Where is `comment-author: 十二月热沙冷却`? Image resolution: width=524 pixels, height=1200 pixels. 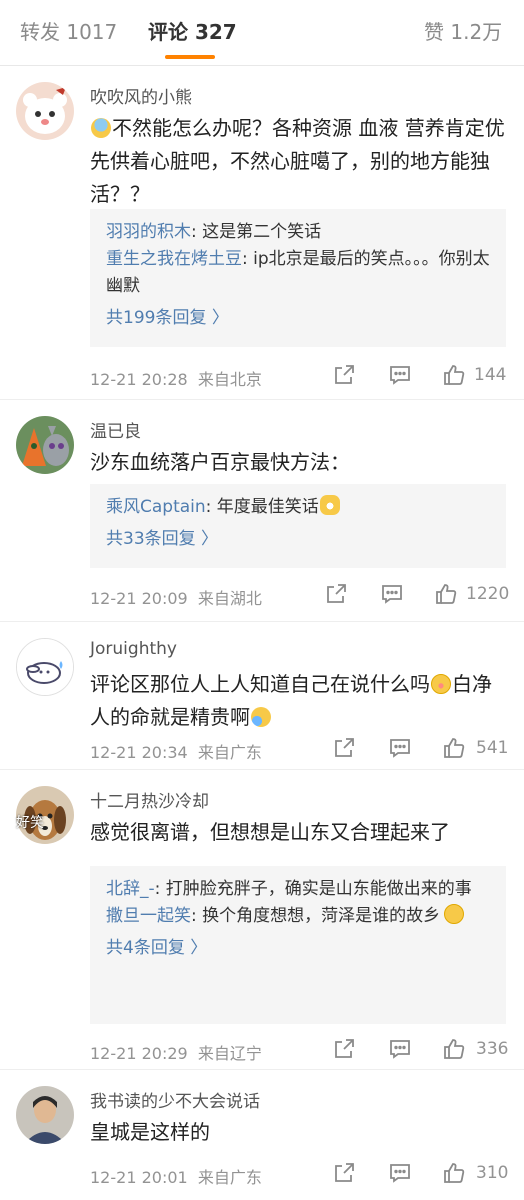 comment-author: 十二月热沙冷却 is located at coordinates (149, 799).